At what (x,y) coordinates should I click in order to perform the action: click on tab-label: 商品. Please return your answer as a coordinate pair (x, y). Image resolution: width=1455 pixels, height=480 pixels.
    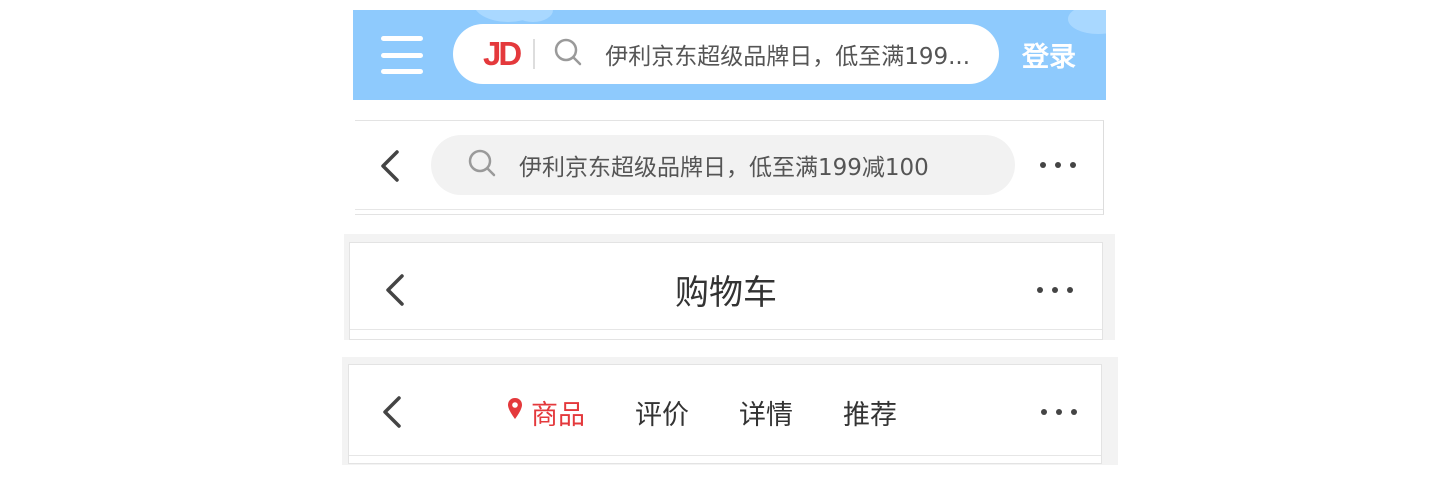
    Looking at the image, I should click on (558, 415).